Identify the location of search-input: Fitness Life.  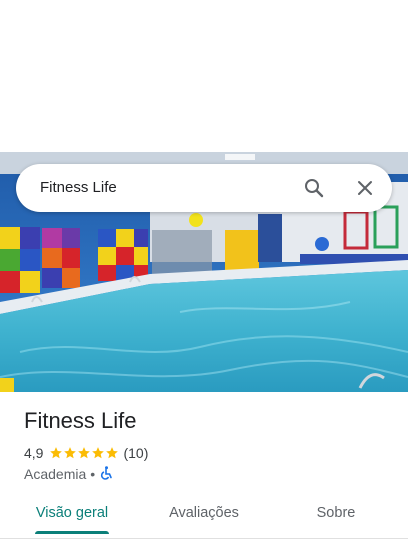
(78, 188).